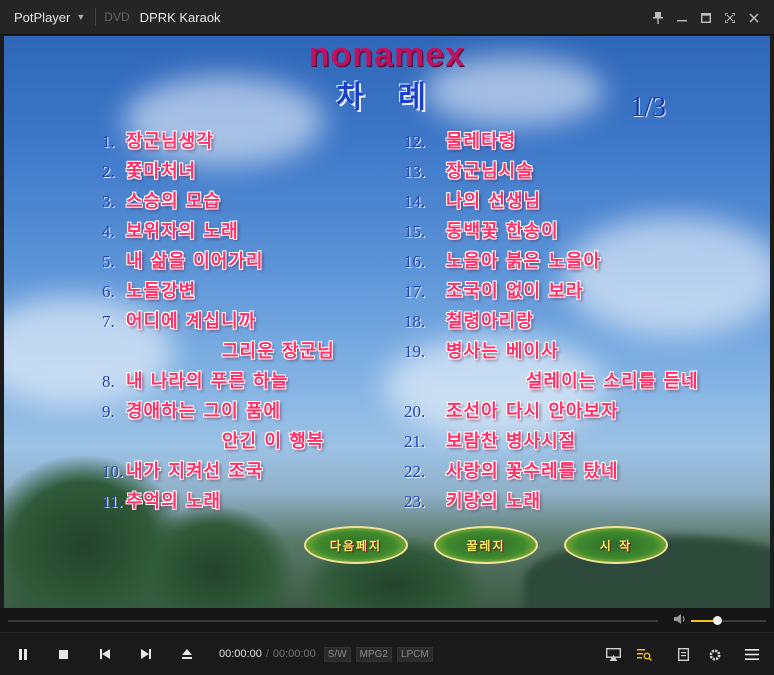  What do you see at coordinates (337, 654) in the screenshot?
I see `decoder-tag: S/W` at bounding box center [337, 654].